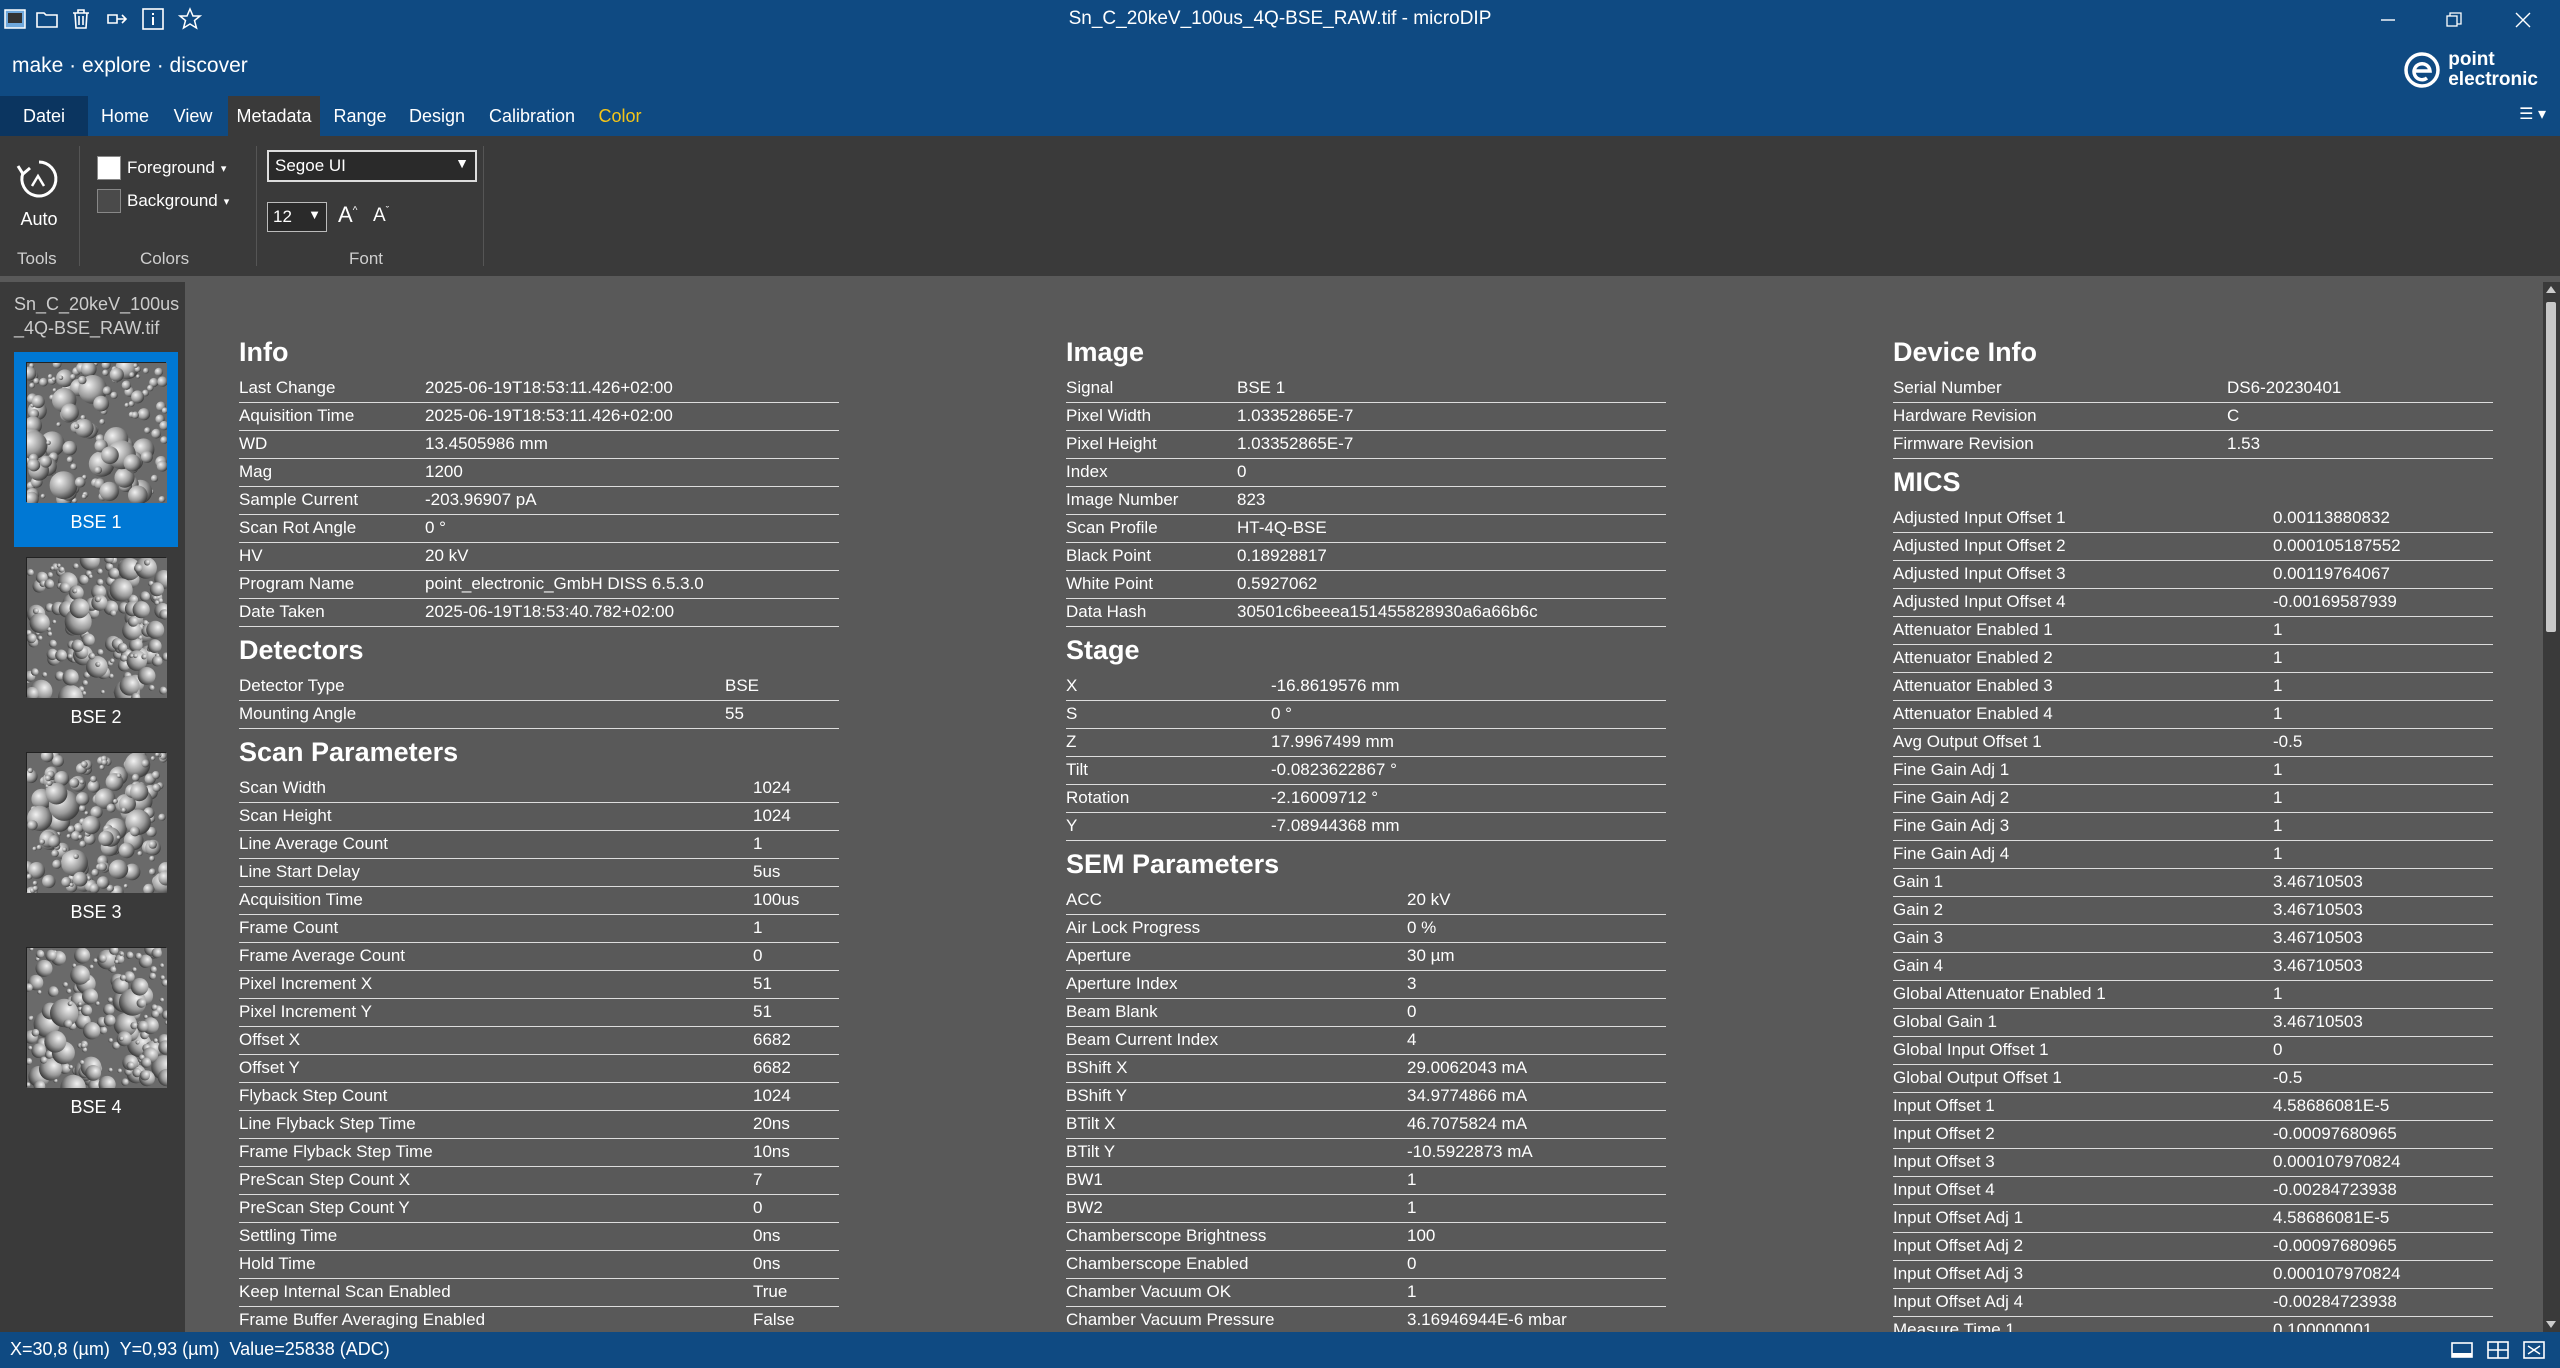  Describe the element at coordinates (37, 258) in the screenshot. I see `tools-group-label: Tools` at that location.